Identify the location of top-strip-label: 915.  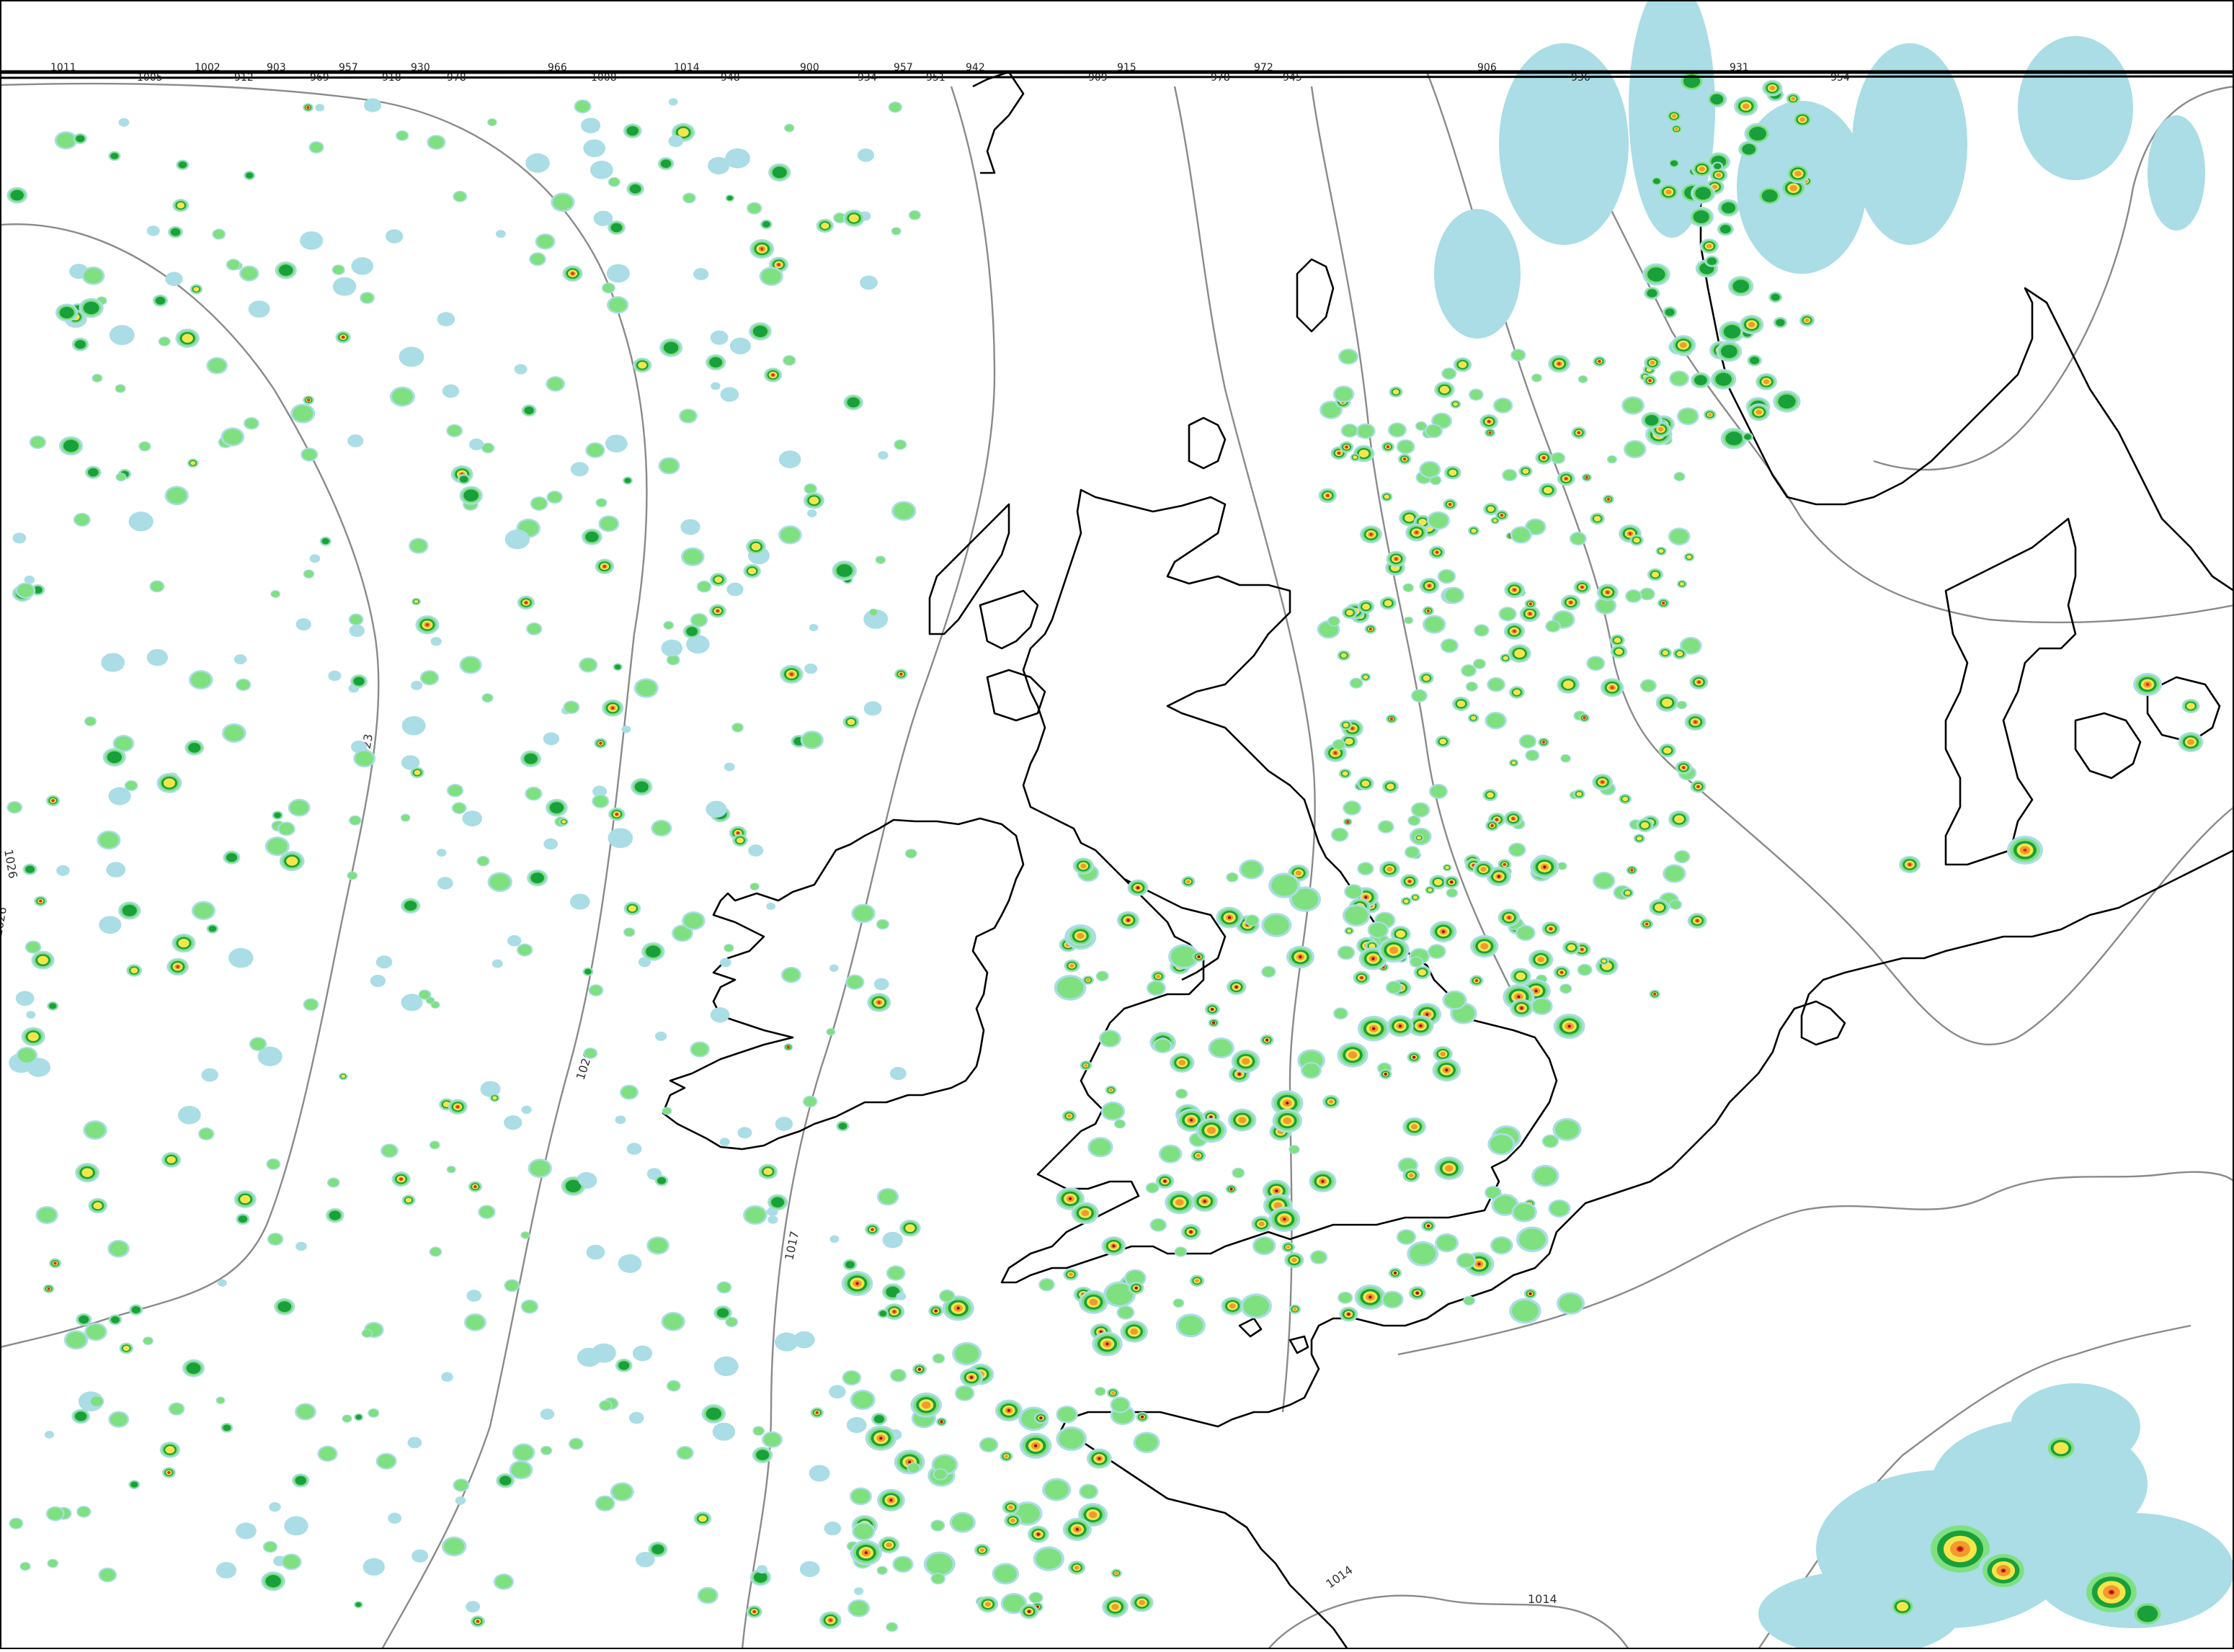
(1126, 67).